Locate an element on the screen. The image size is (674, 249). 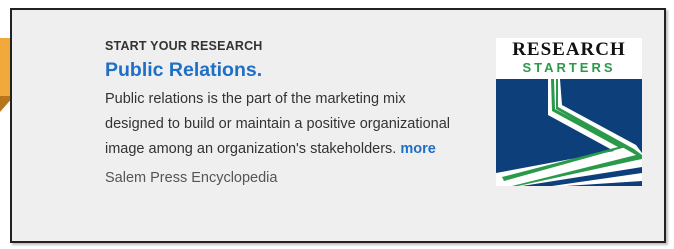
more-link: more is located at coordinates (417, 149).